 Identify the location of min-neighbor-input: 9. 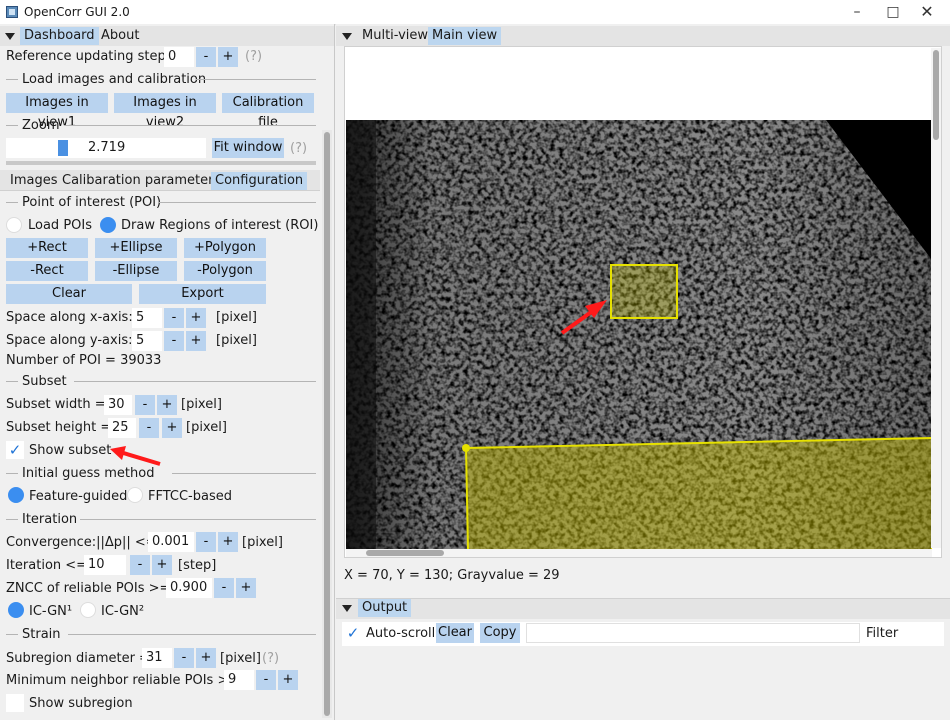
(239, 680).